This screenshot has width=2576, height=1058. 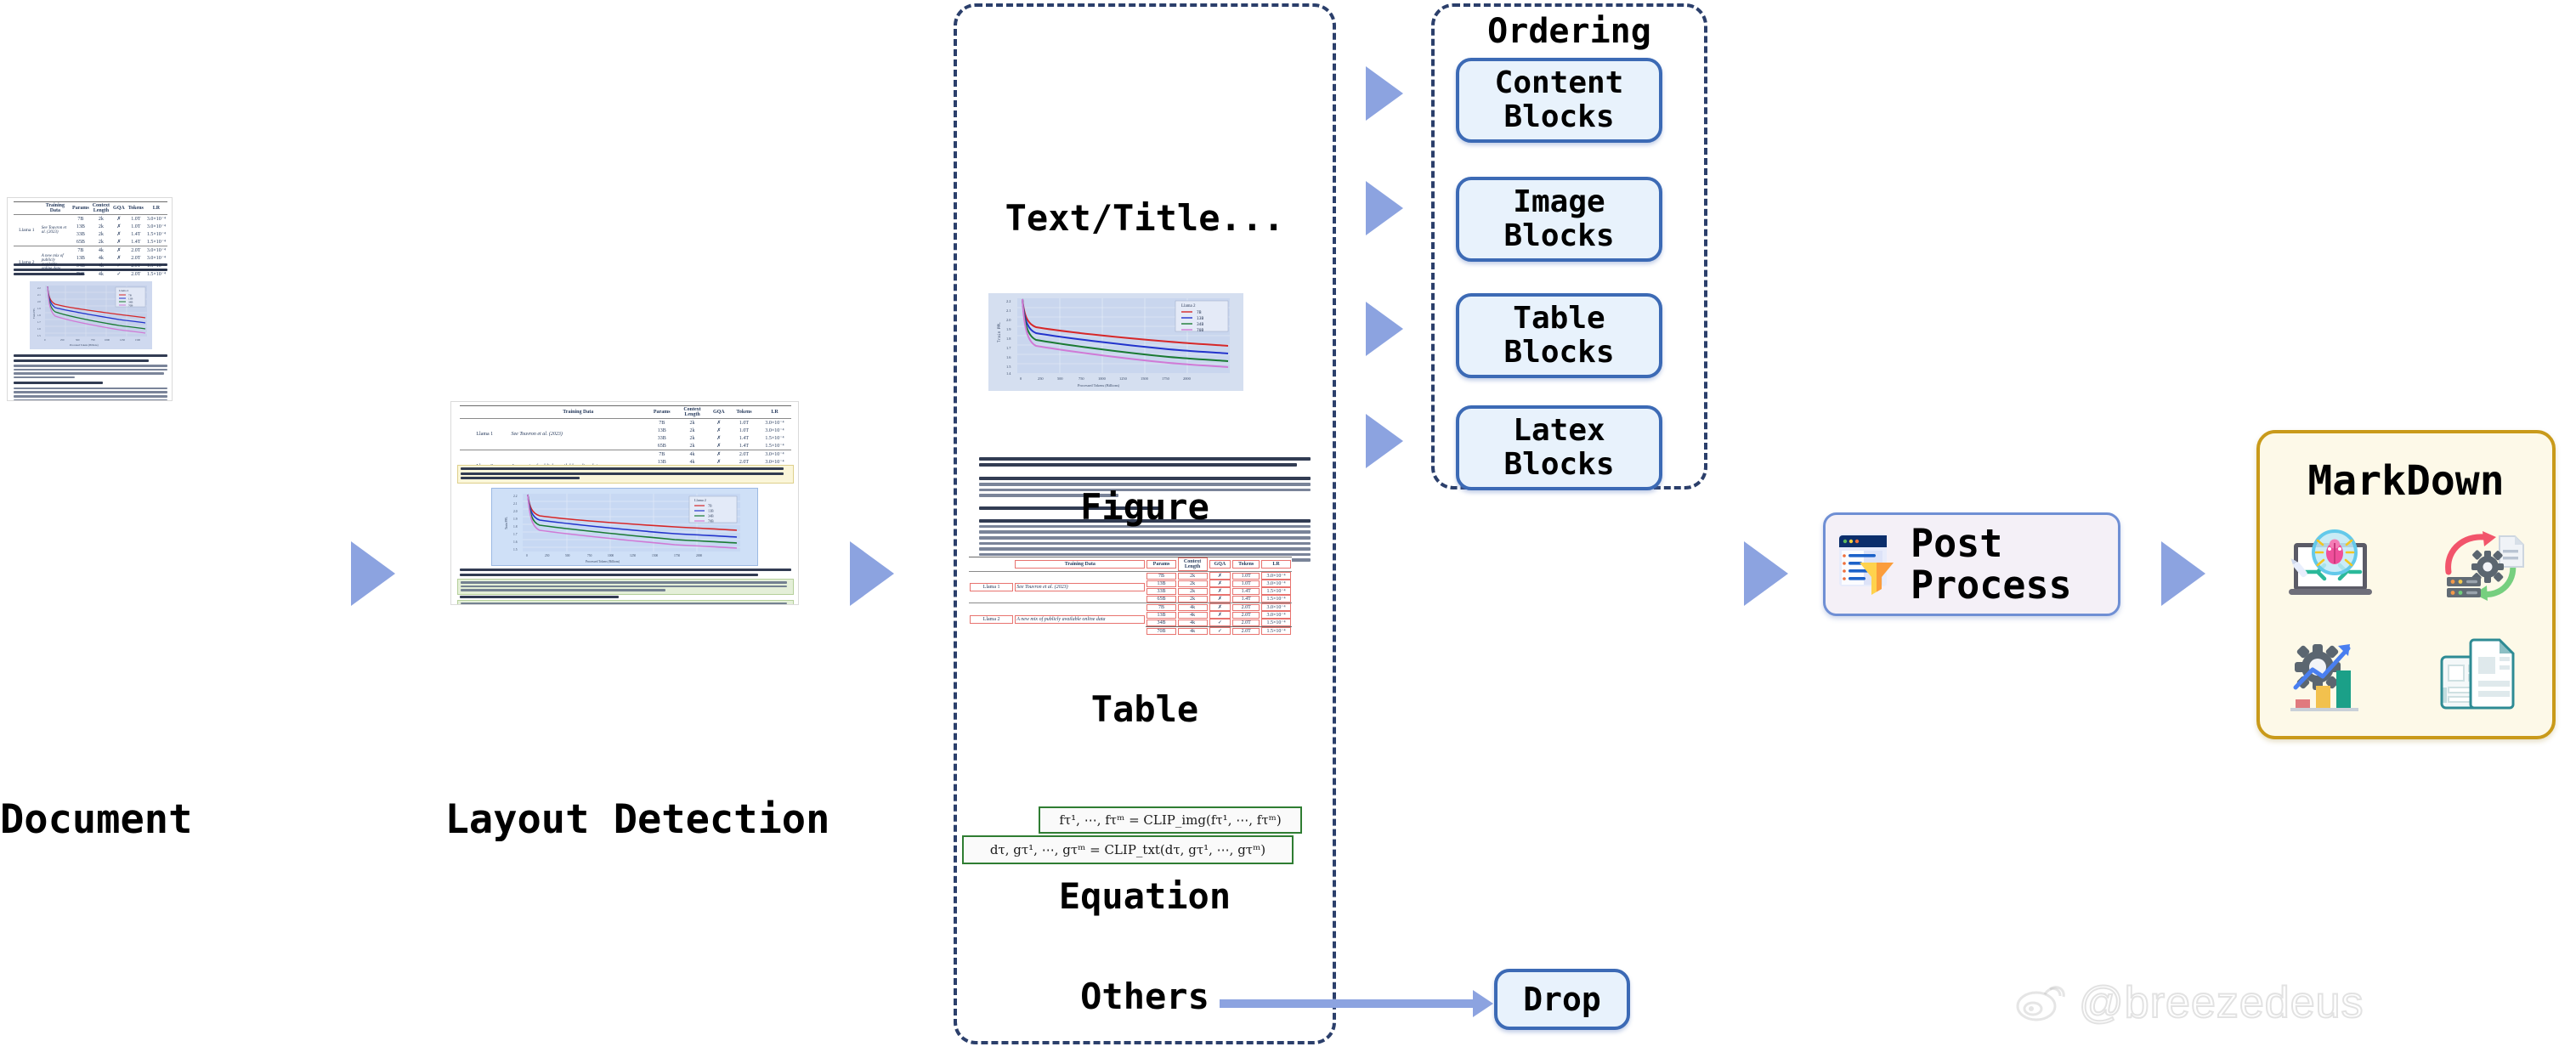 I want to click on arrow-document-to-layout, so click(x=373, y=573).